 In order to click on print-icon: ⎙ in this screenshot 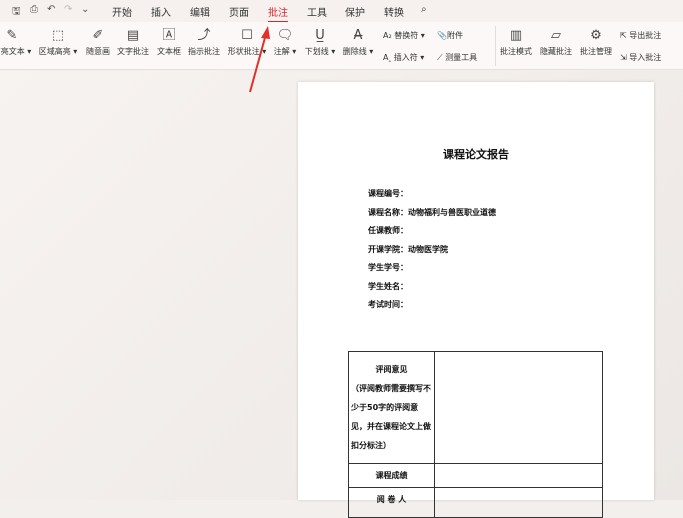, I will do `click(34, 9)`.